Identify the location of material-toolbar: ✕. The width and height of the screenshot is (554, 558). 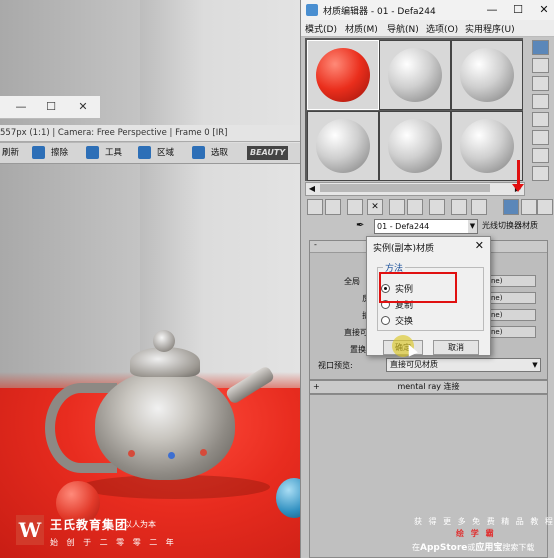
(429, 207).